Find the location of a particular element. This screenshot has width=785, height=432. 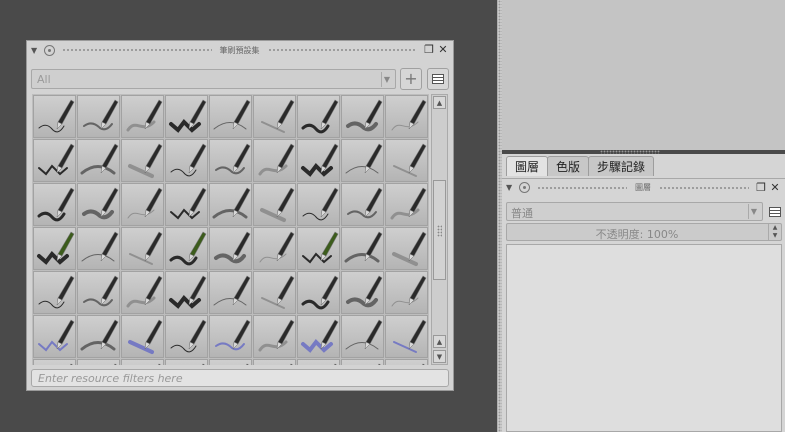

tab-channels: 色版 is located at coordinates (568, 166).